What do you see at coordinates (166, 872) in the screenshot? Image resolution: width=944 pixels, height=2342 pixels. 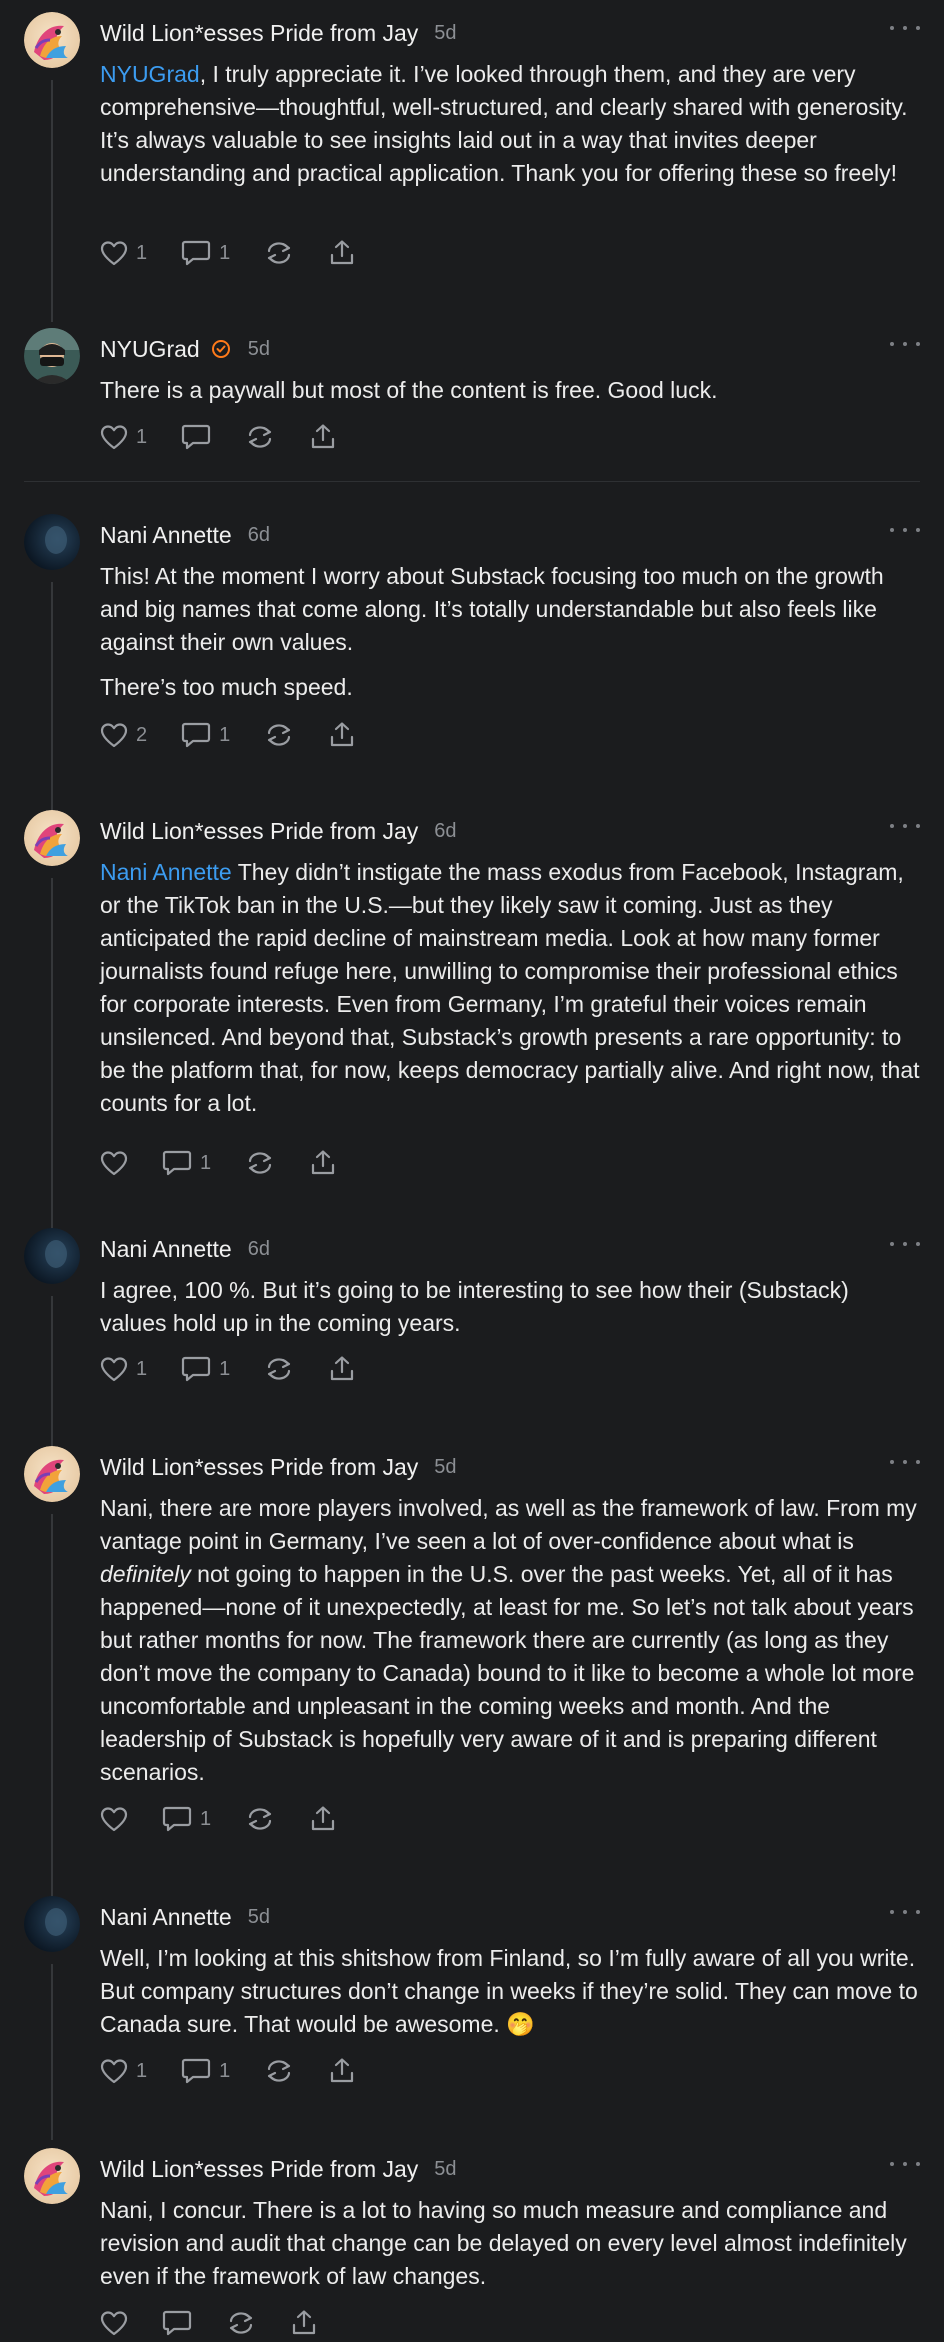 I see `mention-link: Nani Annette` at bounding box center [166, 872].